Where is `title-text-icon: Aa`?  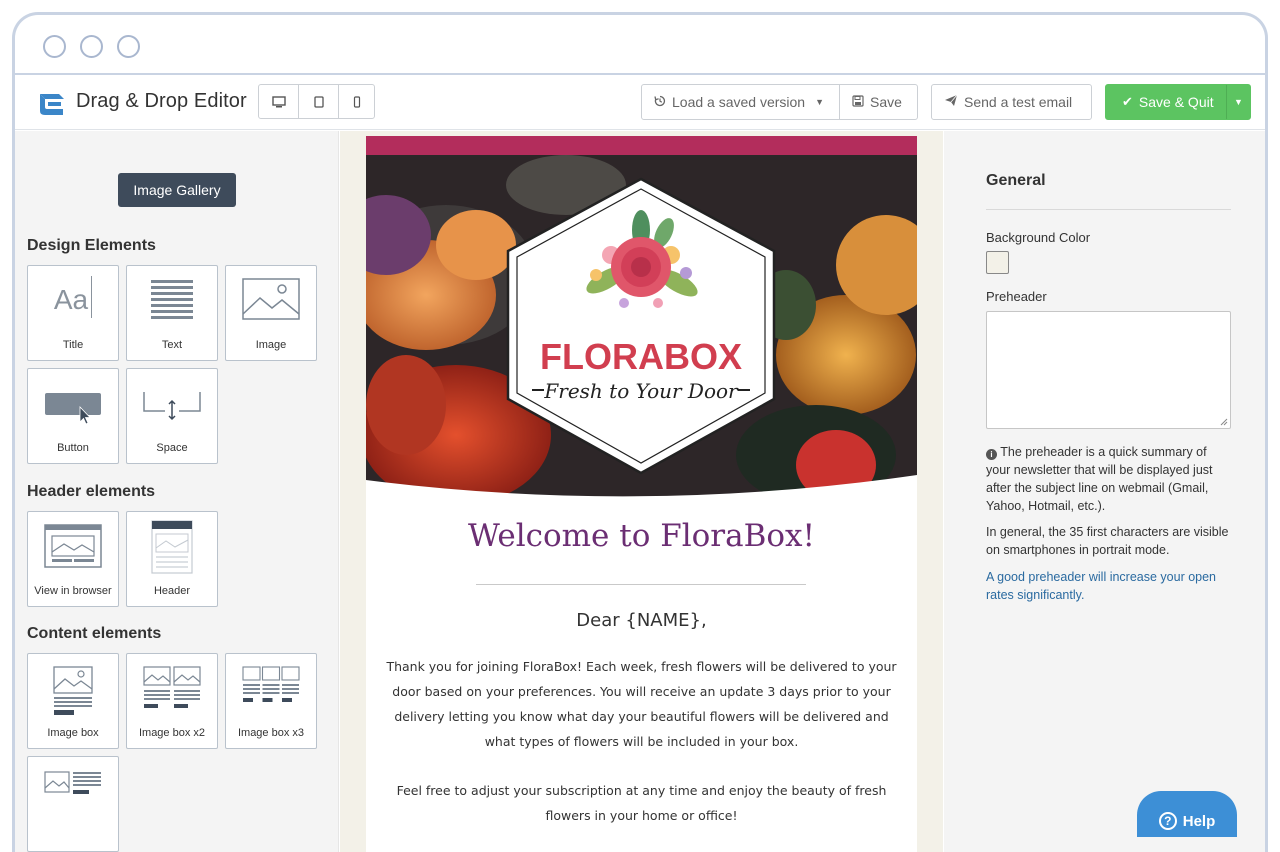
title-text-icon: Aa is located at coordinates (73, 297).